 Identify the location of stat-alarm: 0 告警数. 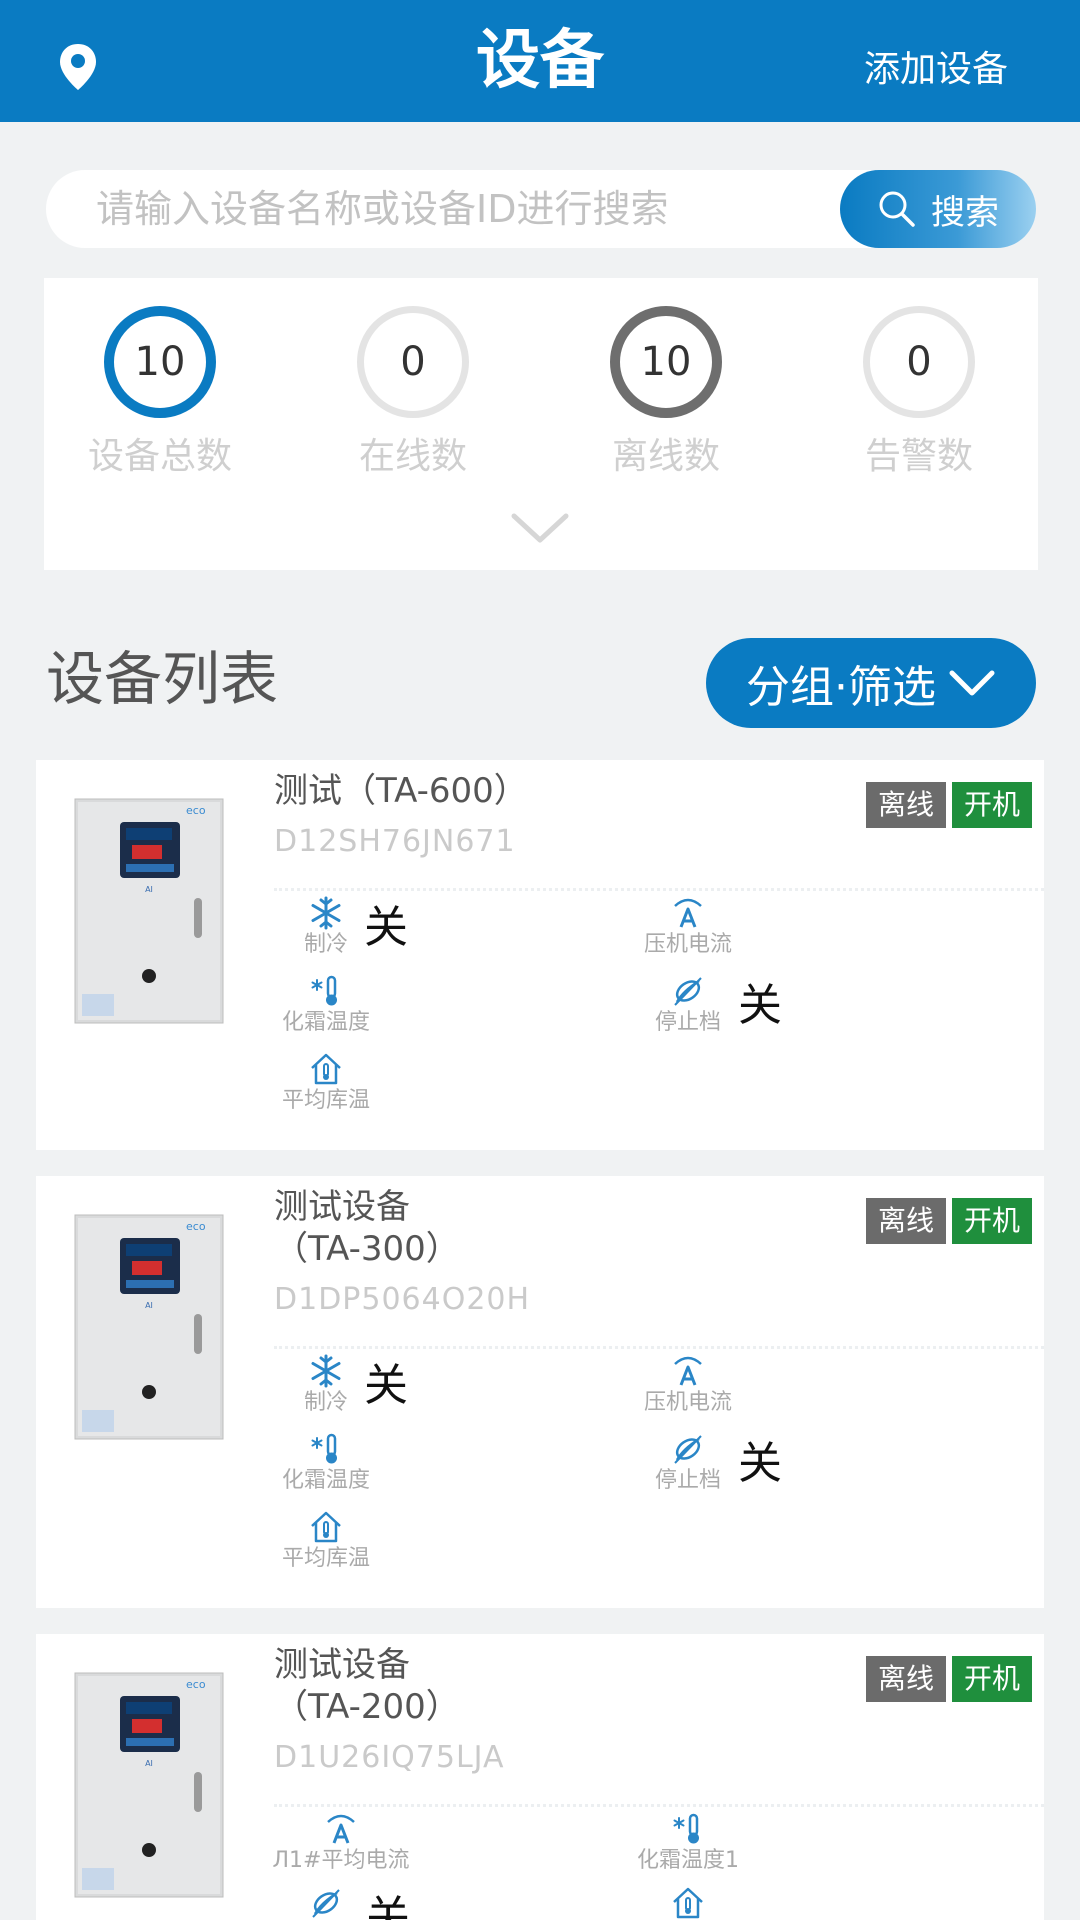
(919, 393).